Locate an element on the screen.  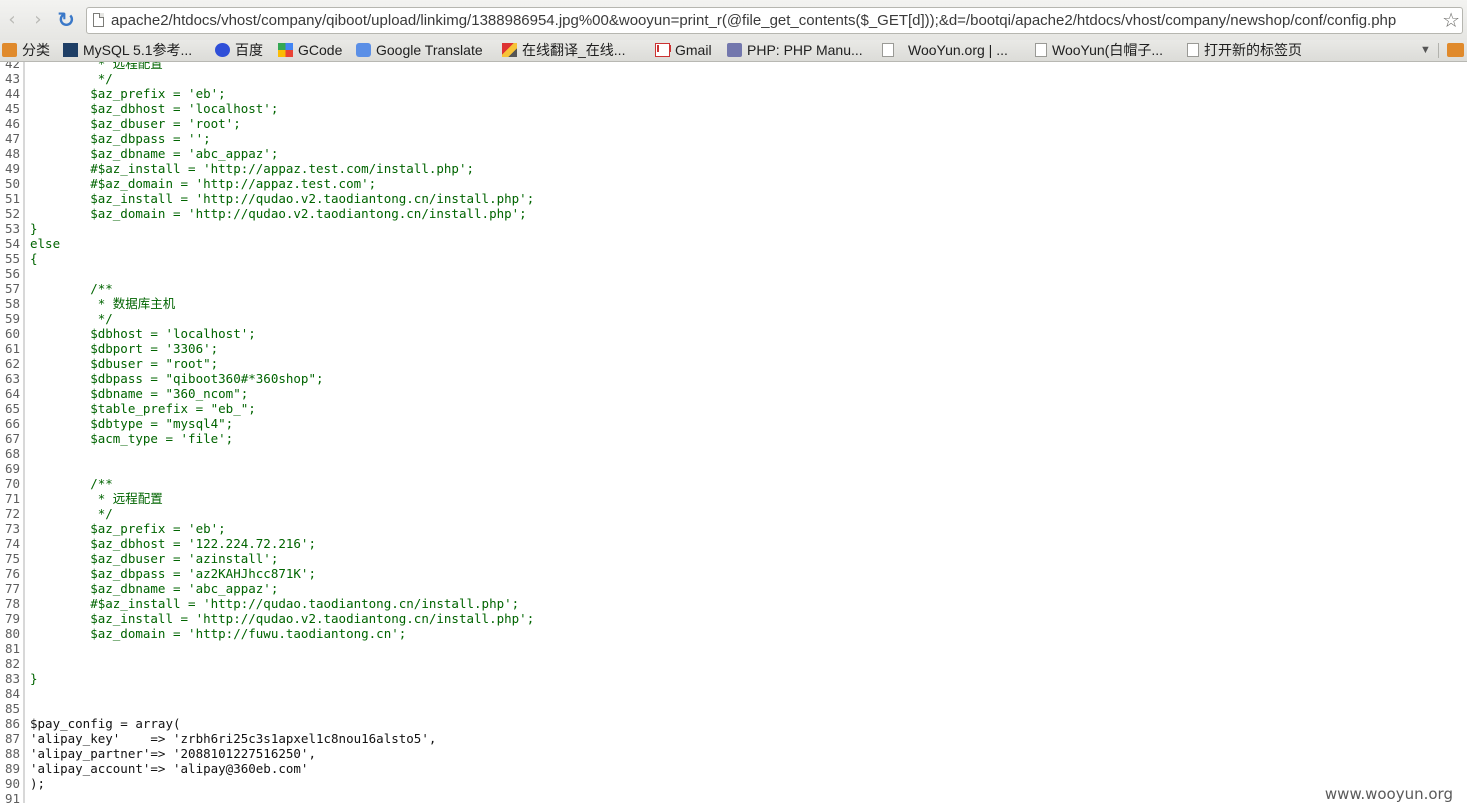
code-line: 89 'alipay_account'=> 'alipay@360eb.com' is located at coordinates (267, 768).